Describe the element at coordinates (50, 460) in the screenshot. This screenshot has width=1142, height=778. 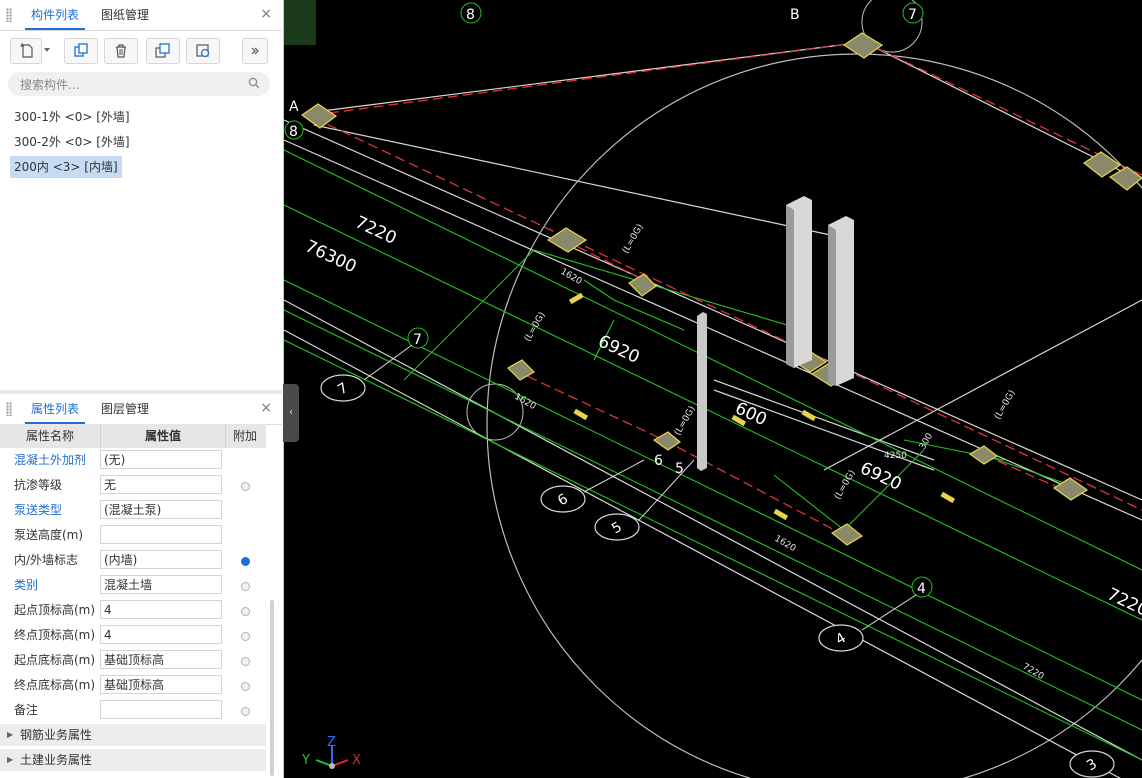
I see `property-name: 混凝土外加剂` at that location.